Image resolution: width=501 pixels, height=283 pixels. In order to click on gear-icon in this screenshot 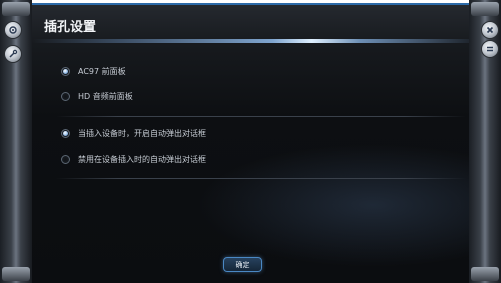, I will do `click(13, 30)`.